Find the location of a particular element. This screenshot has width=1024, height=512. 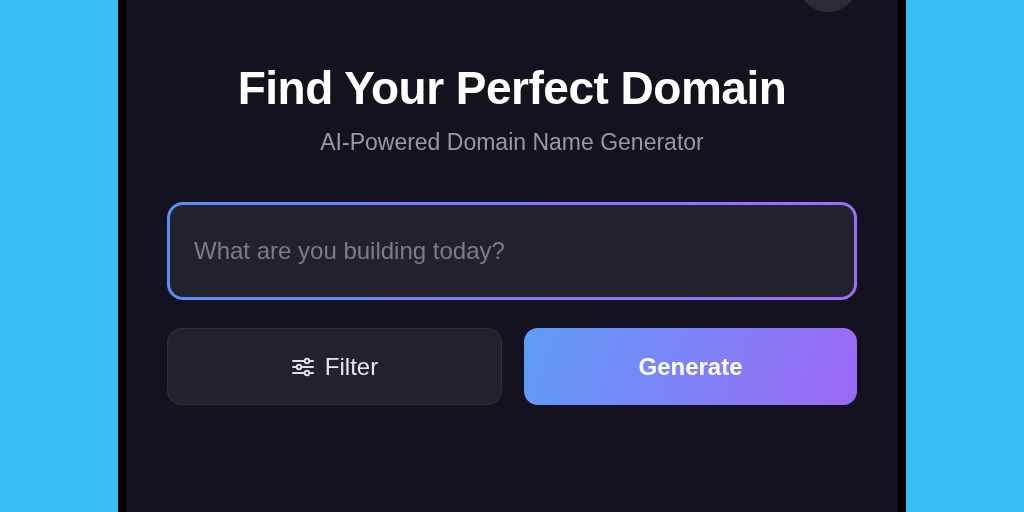

page-title: Find Your Perfect Domain is located at coordinates (512, 88).